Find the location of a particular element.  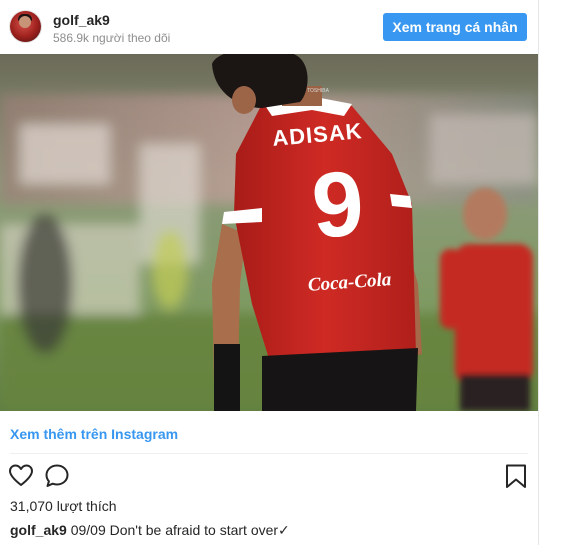

avatar-face is located at coordinates (25, 22).